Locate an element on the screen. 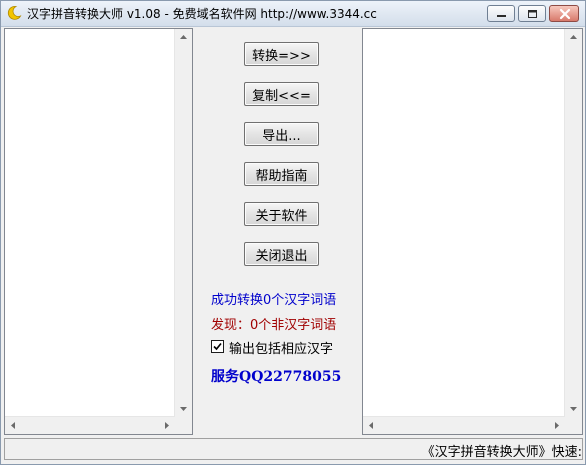 The height and width of the screenshot is (465, 586). minimize-button is located at coordinates (501, 13).